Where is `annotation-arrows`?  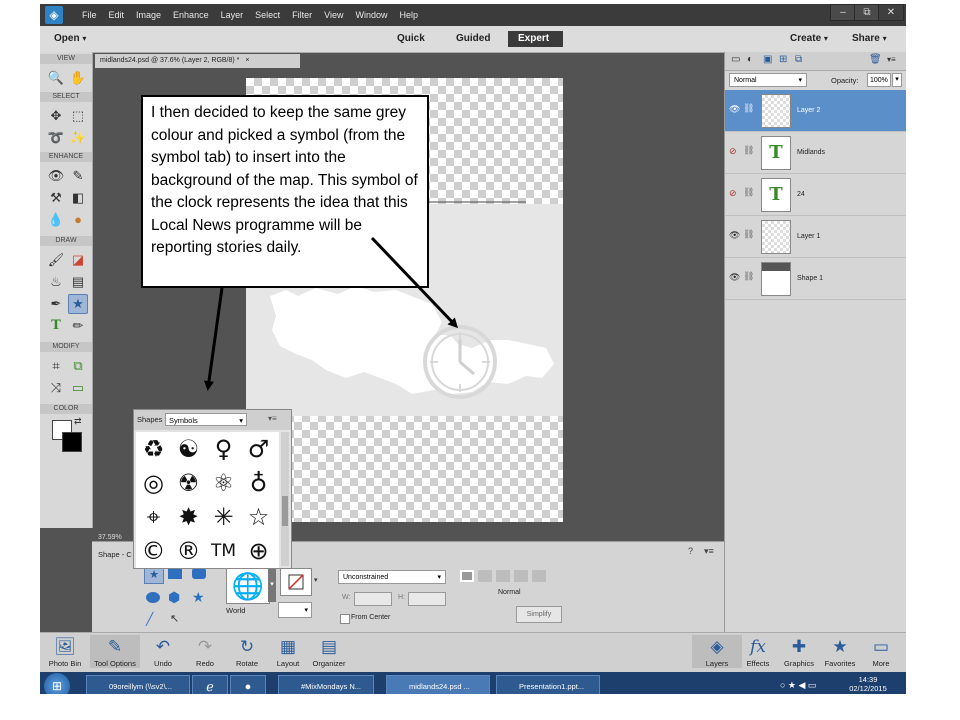
annotation-arrows is located at coordinates (331, 313).